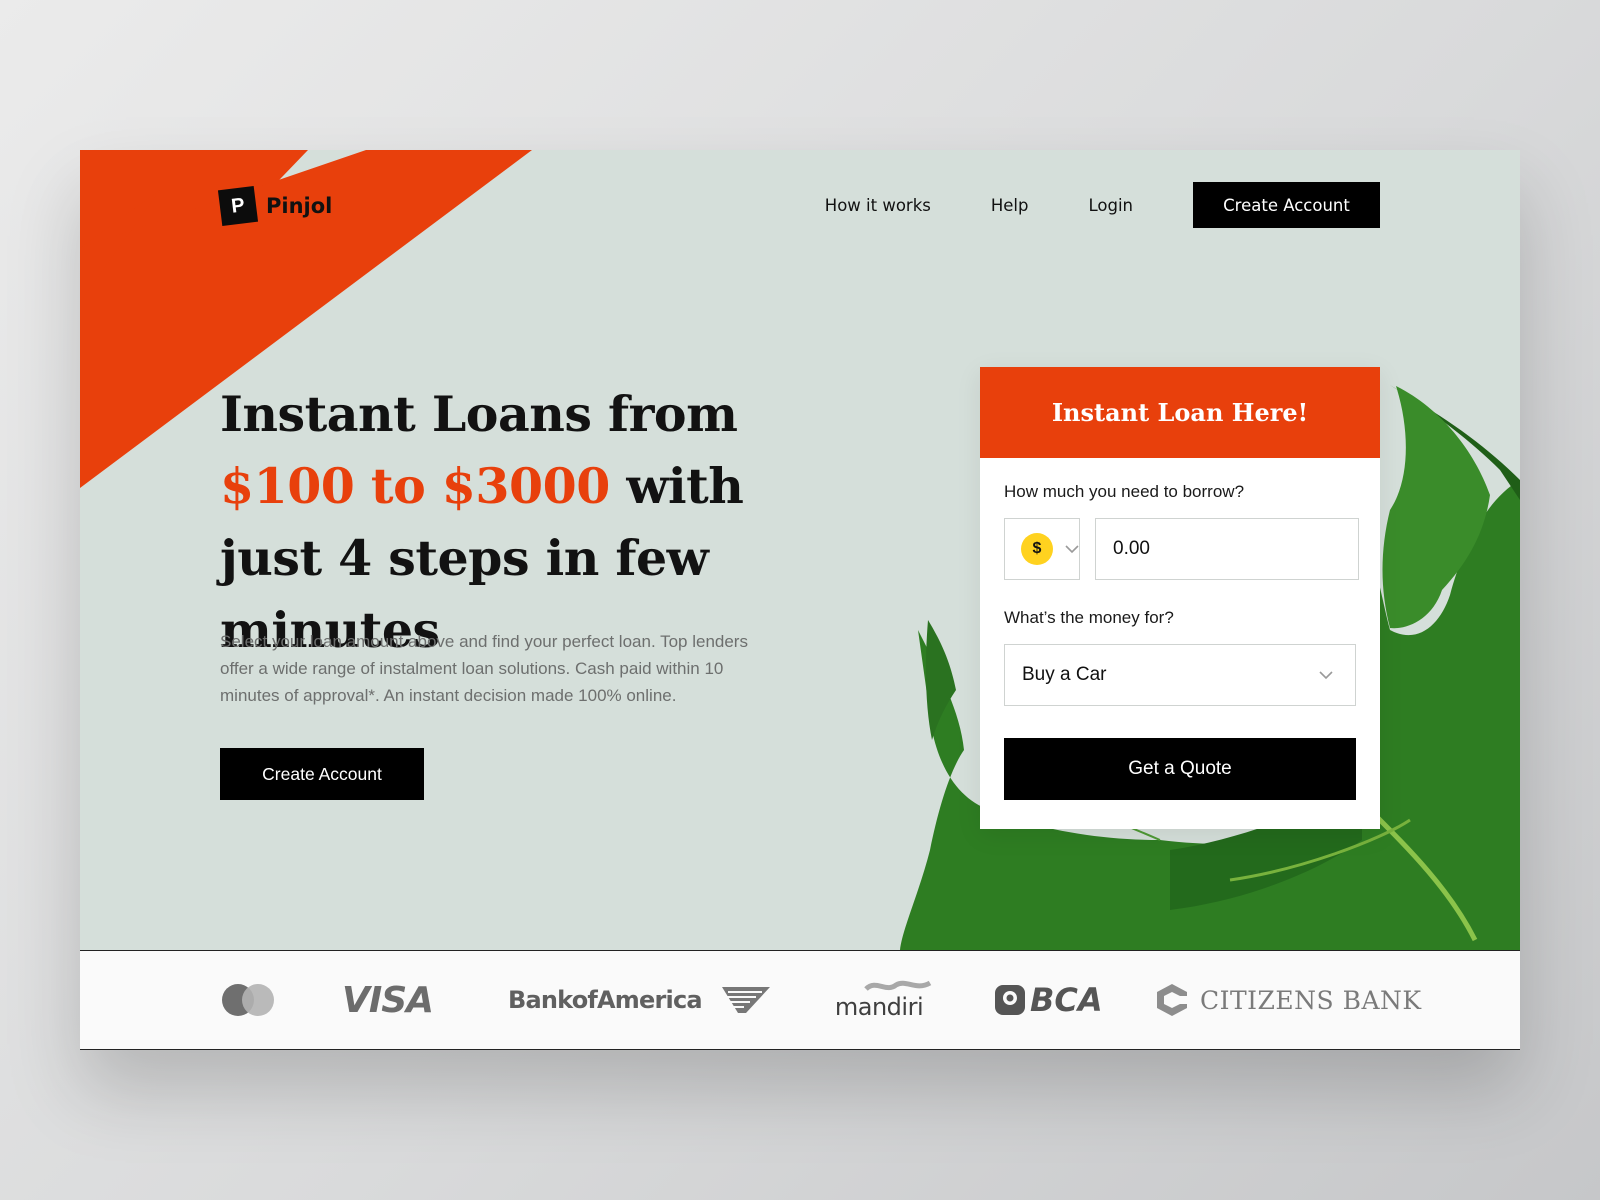 This screenshot has height=1200, width=1600. Describe the element at coordinates (1172, 1000) in the screenshot. I see `citizens-bank-icon` at that location.